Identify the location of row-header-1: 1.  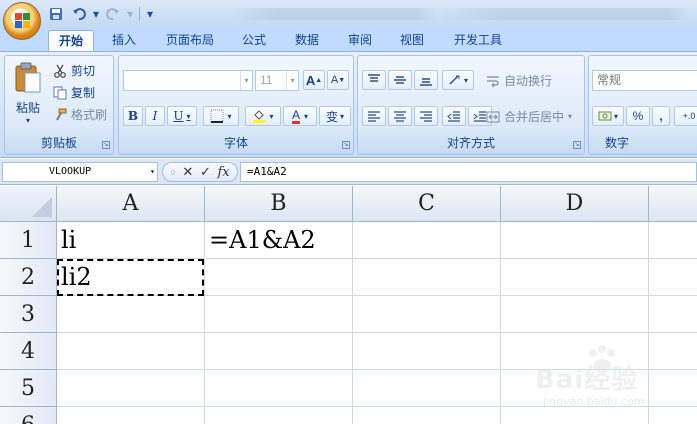
(28, 240).